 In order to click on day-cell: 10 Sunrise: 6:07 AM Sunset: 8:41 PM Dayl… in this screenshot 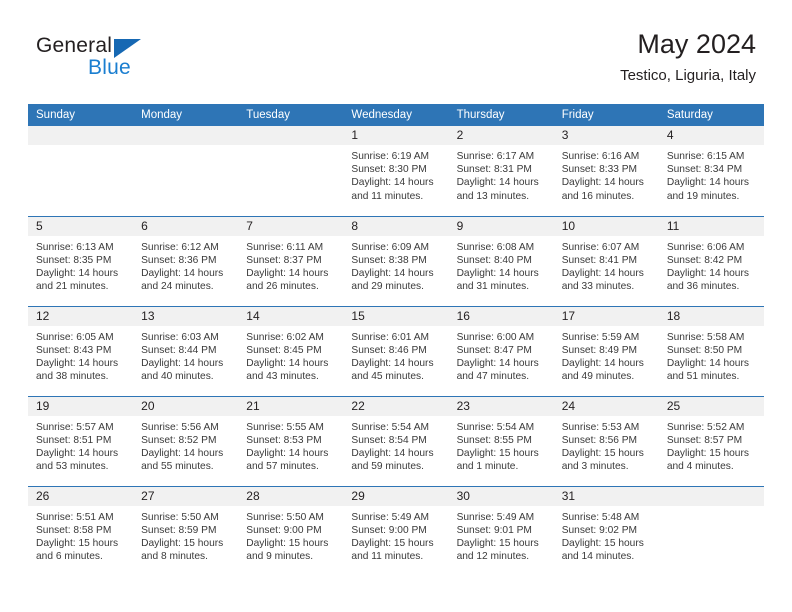, I will do `click(606, 260)`.